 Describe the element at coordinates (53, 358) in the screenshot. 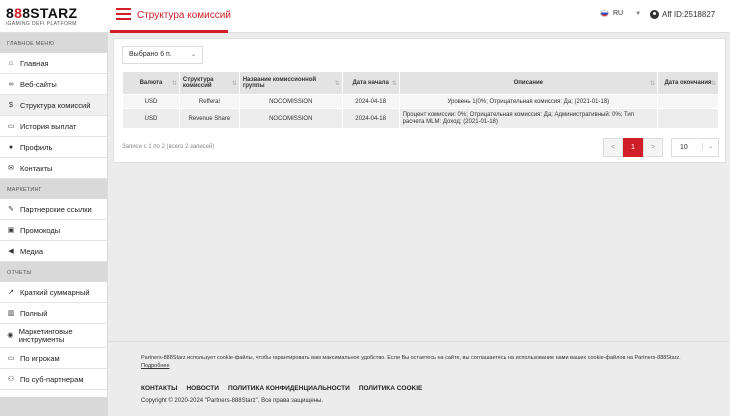

I see `sidebar-item-by-players: ▭ По игрокам` at that location.